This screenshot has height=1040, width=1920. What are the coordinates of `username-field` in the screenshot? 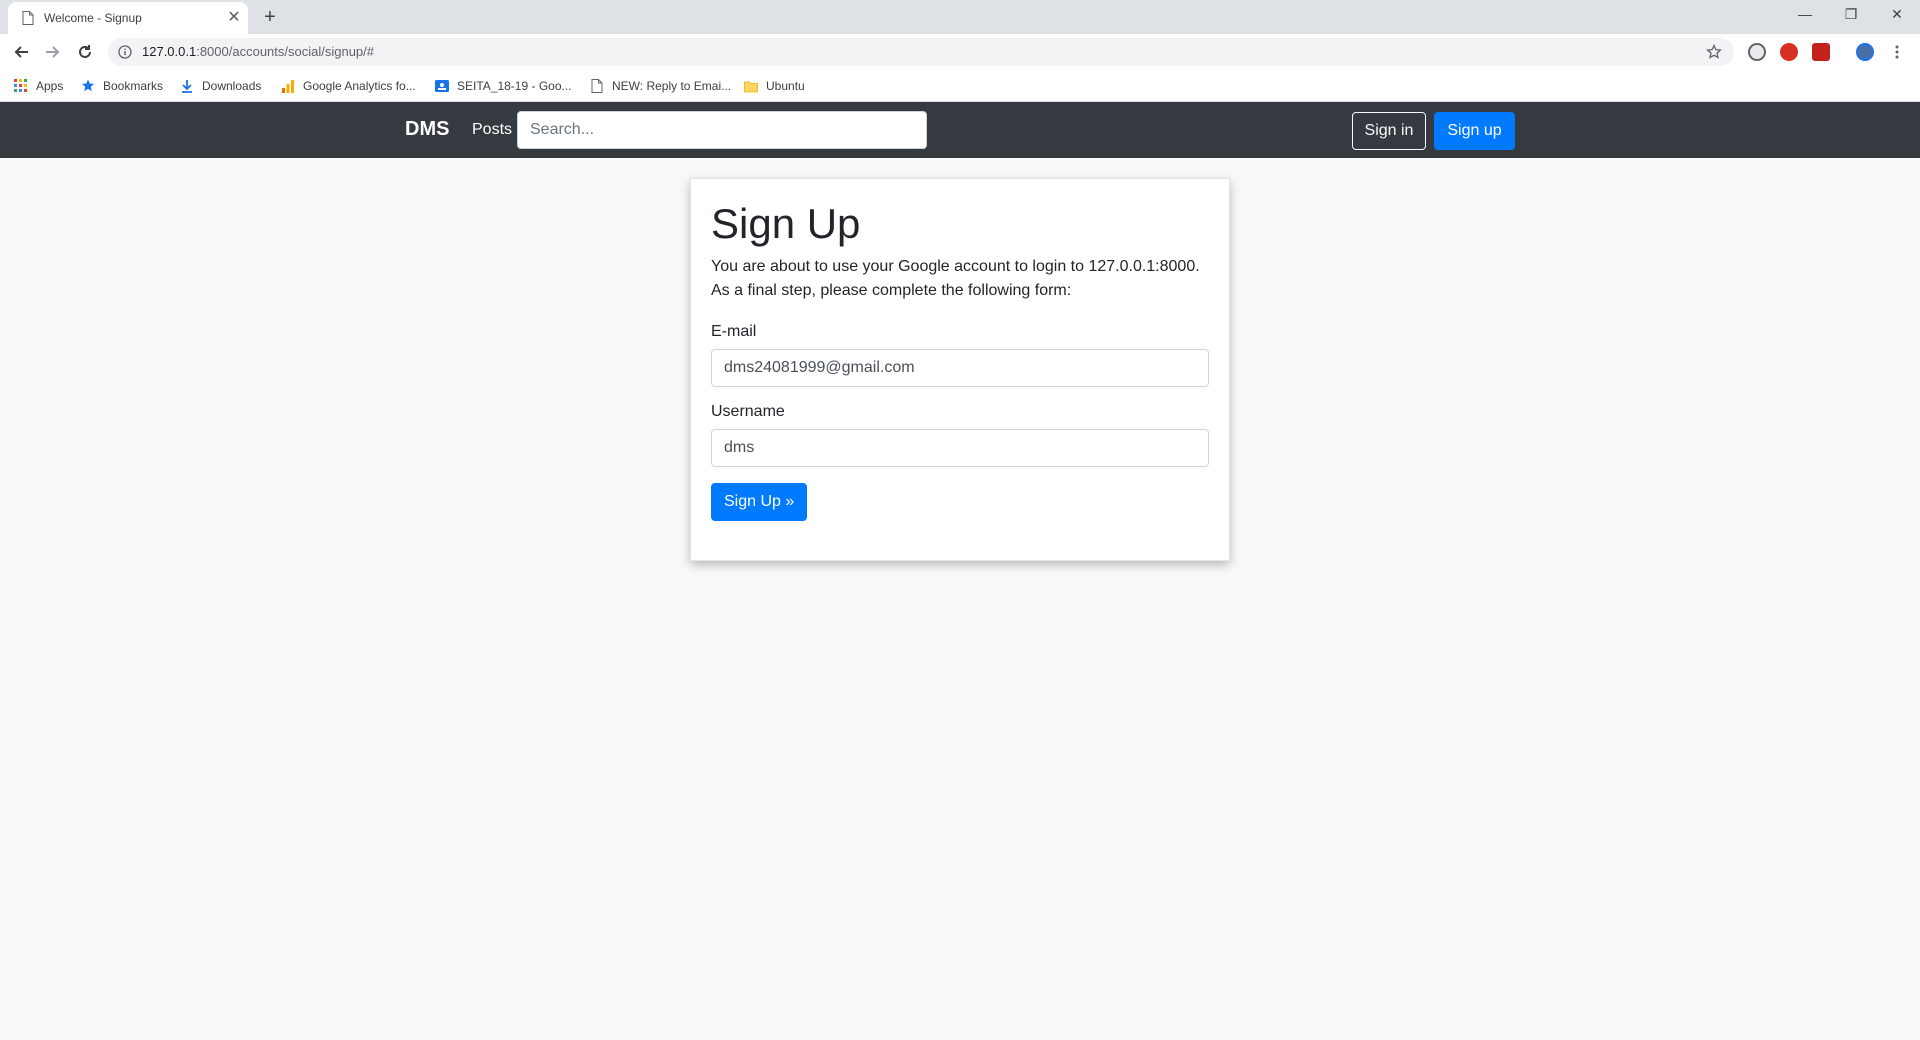 It's located at (960, 448).